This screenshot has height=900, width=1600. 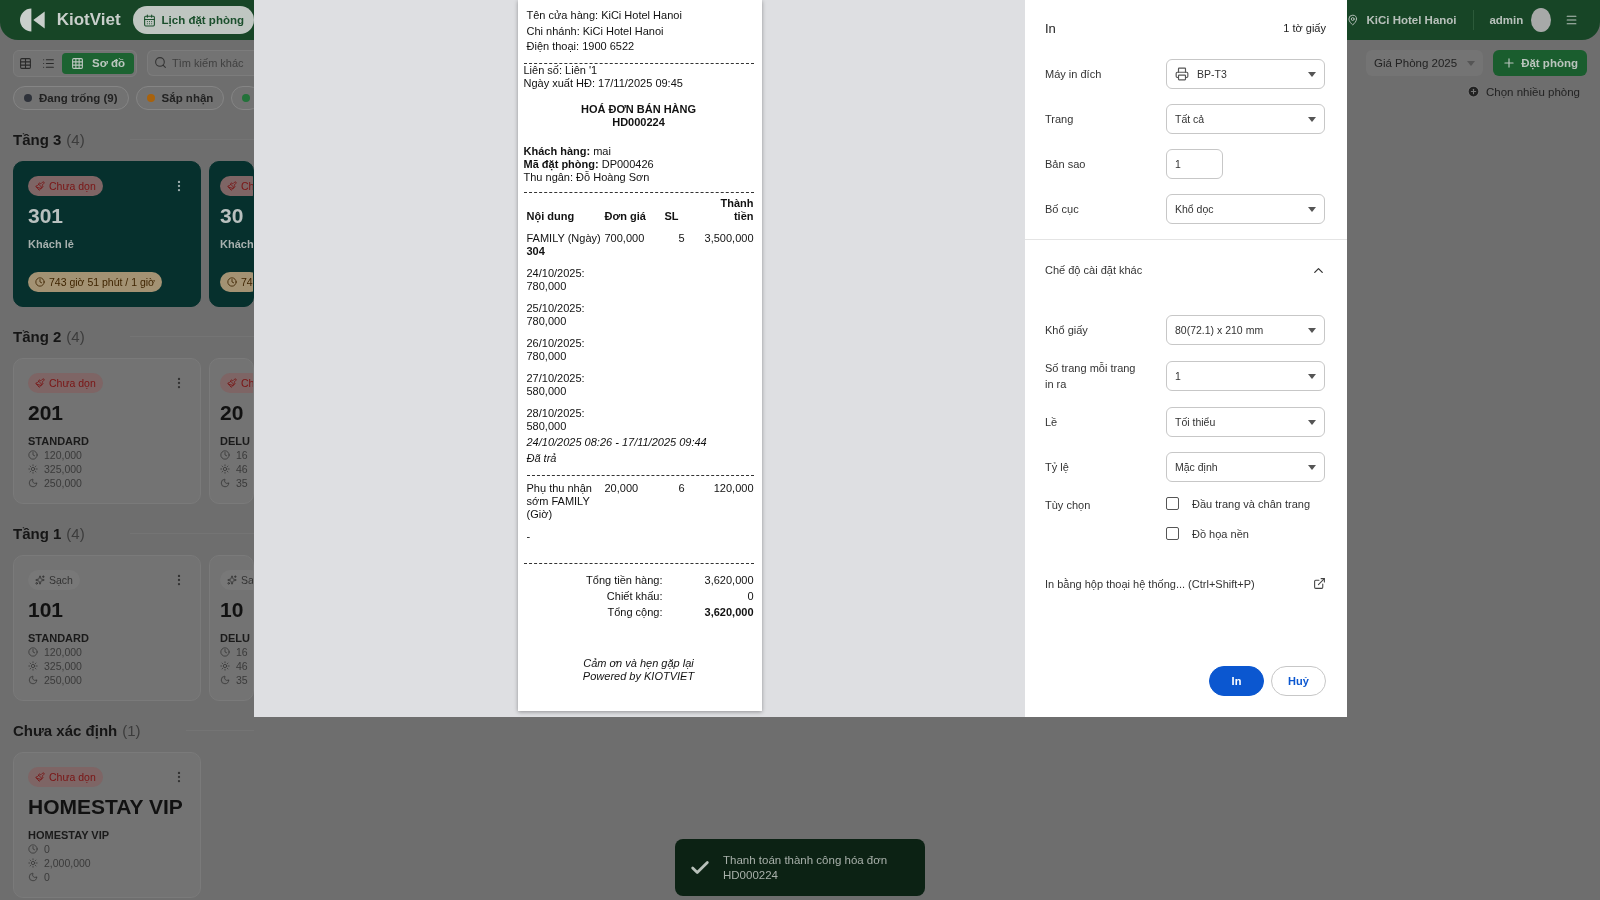 What do you see at coordinates (236, 580) in the screenshot?
I see `status-badge: Sa` at bounding box center [236, 580].